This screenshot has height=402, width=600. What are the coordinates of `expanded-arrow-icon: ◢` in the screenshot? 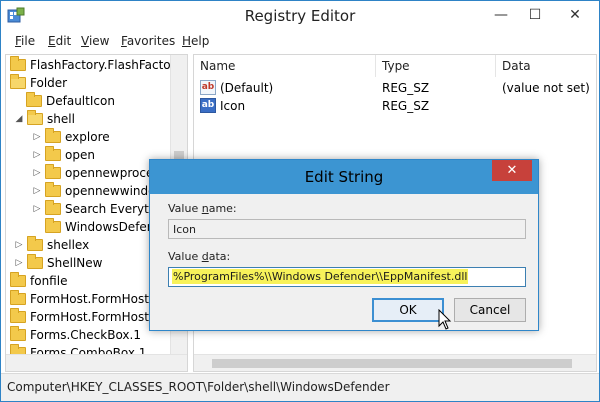 It's located at (19, 119).